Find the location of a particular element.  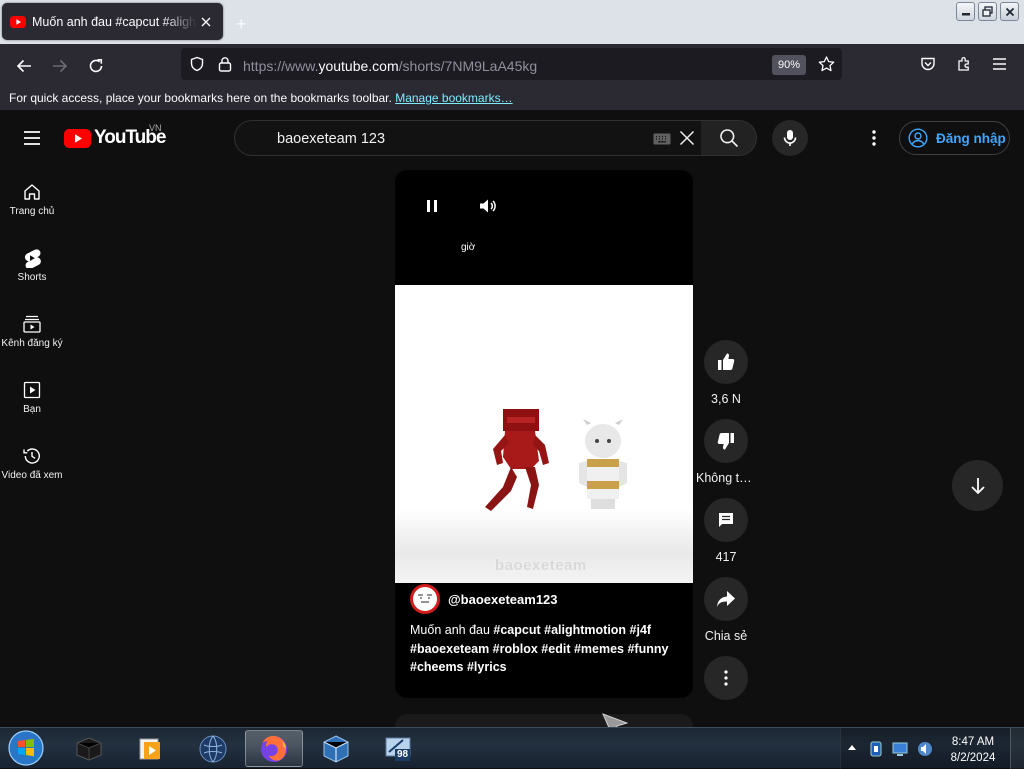

taskbar-app-virtualbox is located at coordinates (336, 748).